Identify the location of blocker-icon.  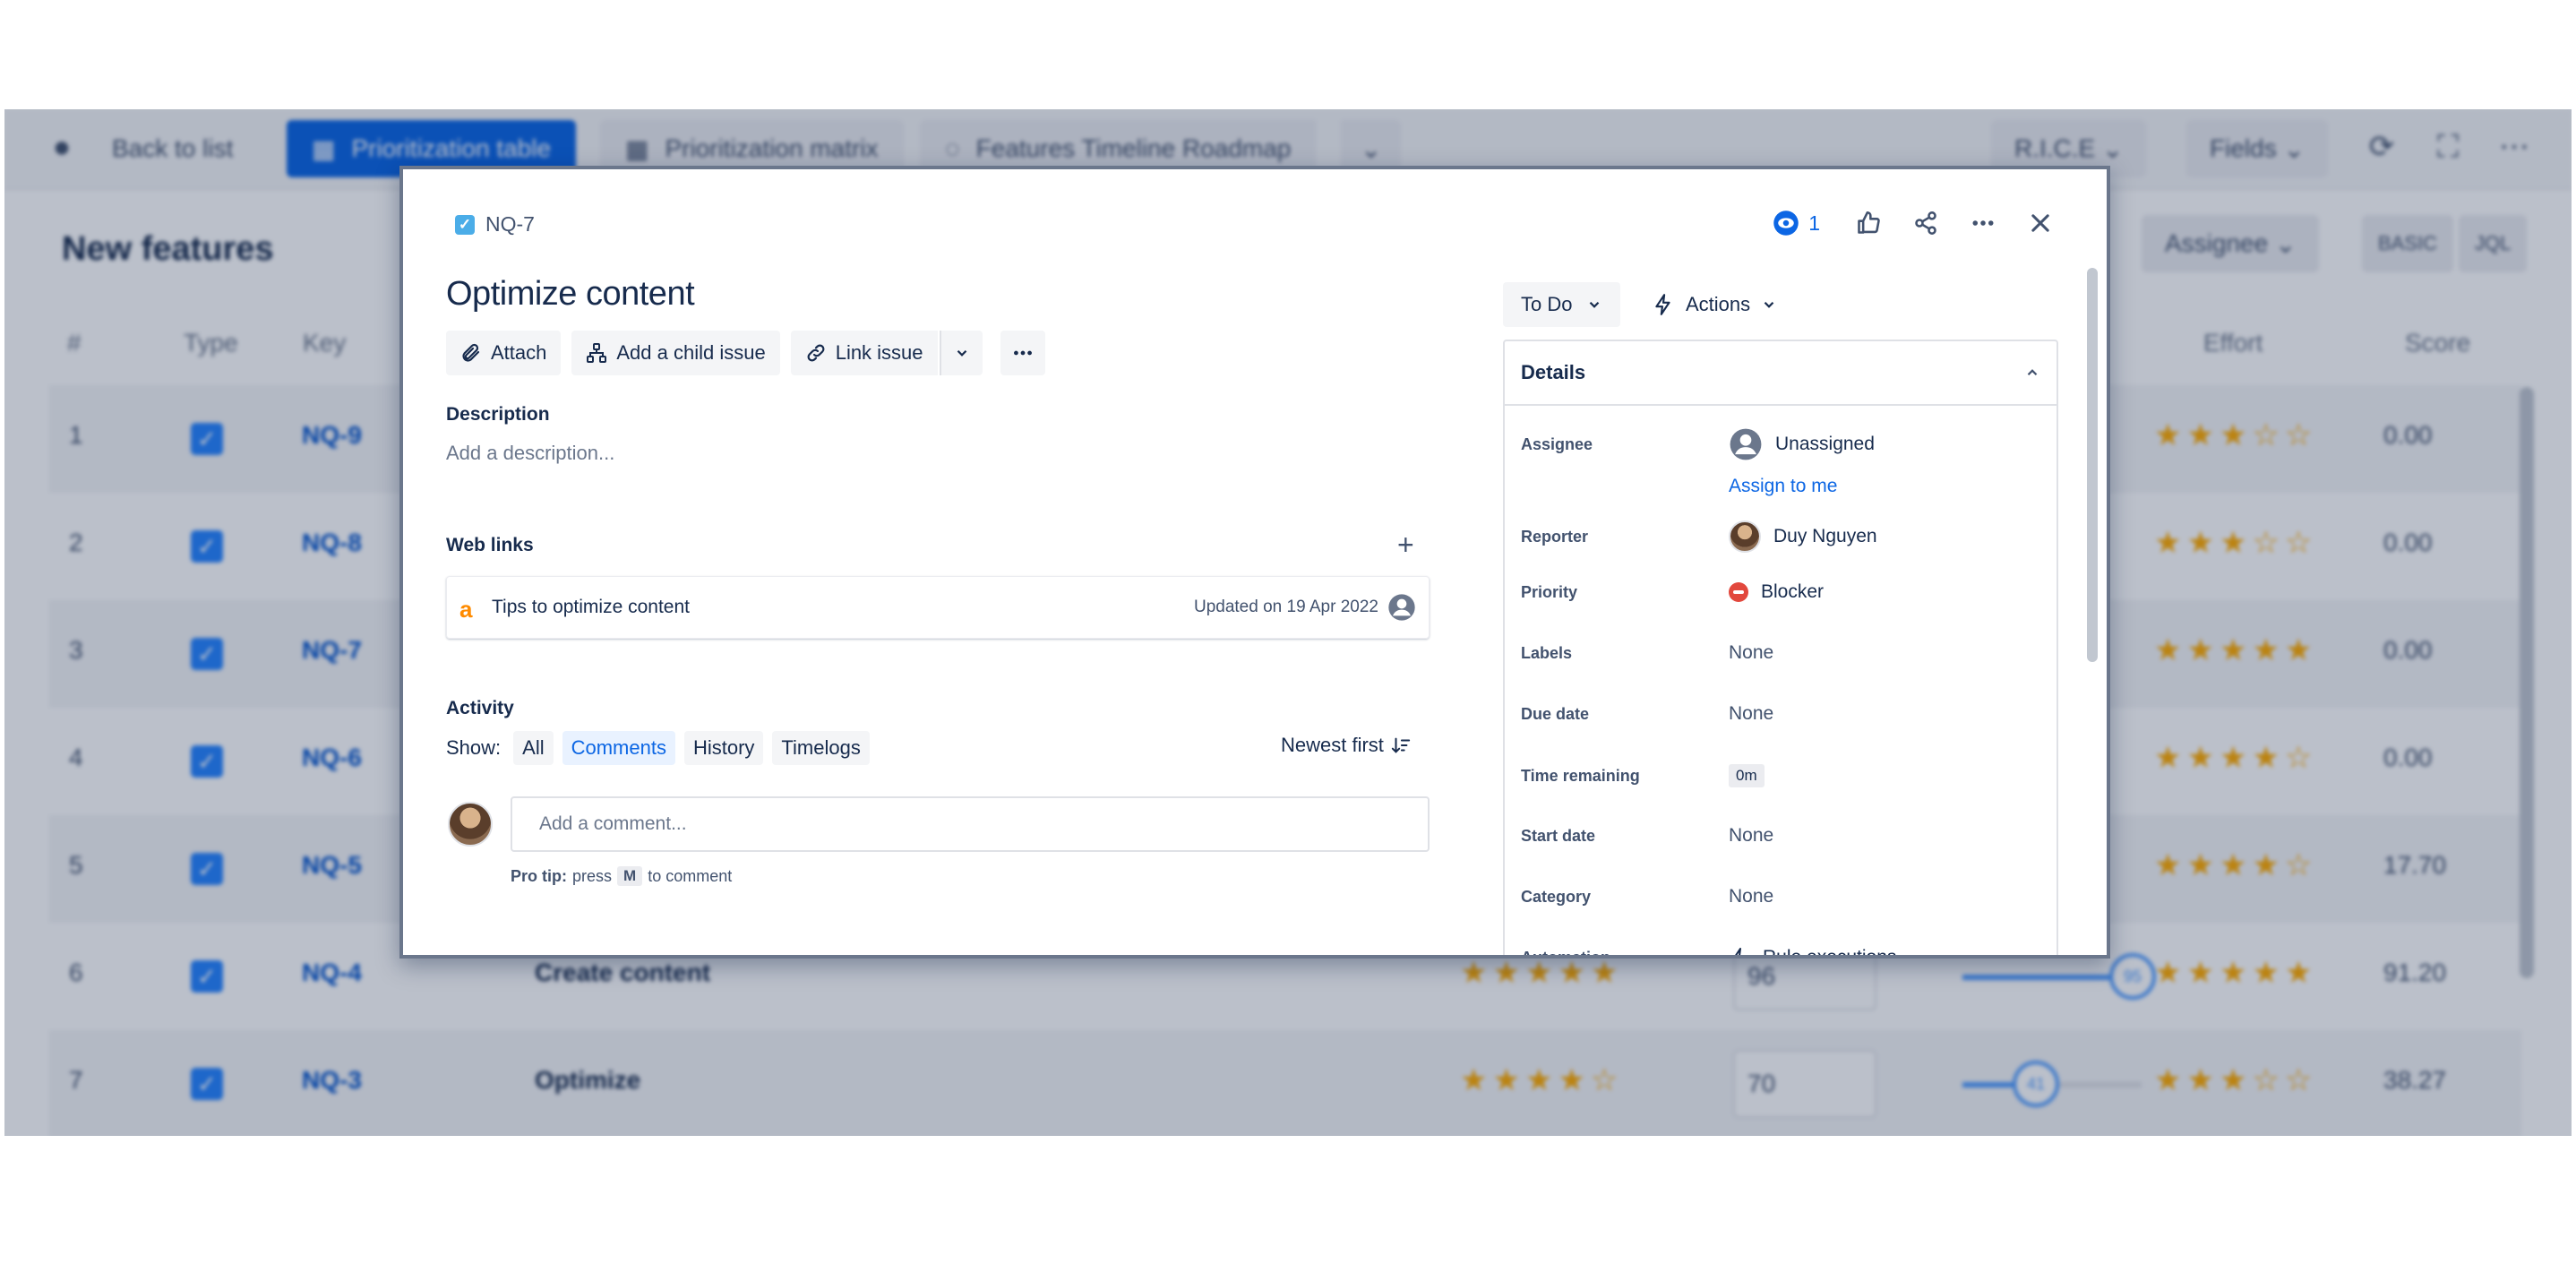
(1738, 592).